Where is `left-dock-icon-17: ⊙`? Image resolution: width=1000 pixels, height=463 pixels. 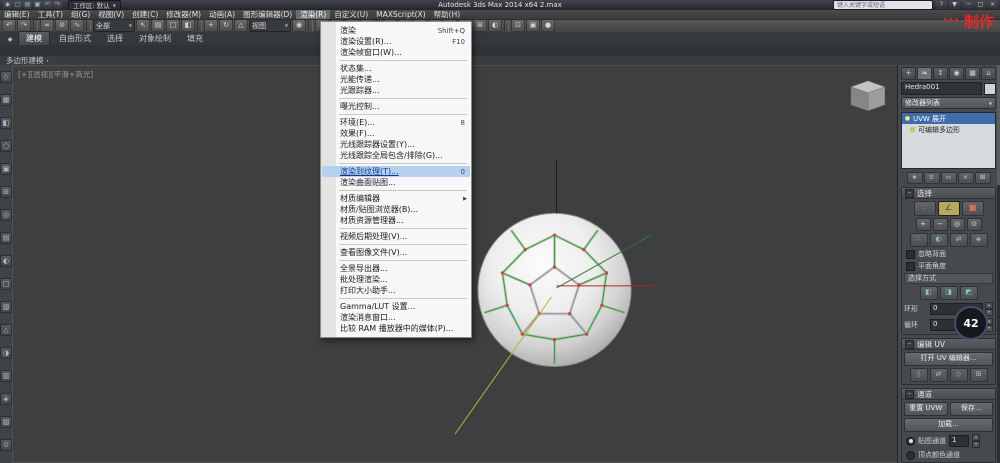
left-dock-icon-17: ⊙ is located at coordinates (6, 445).